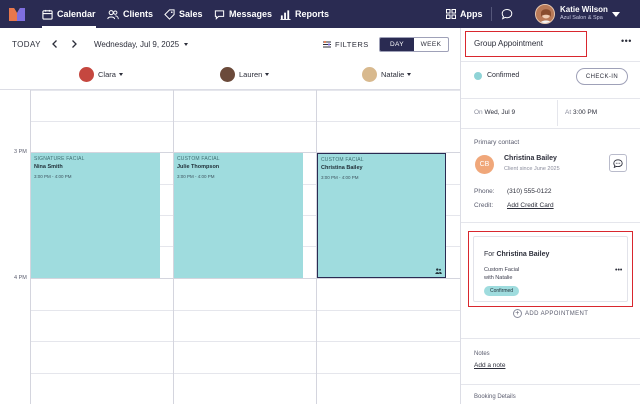  Describe the element at coordinates (312, 14) in the screenshot. I see `nav-reports-label: Reports` at that location.